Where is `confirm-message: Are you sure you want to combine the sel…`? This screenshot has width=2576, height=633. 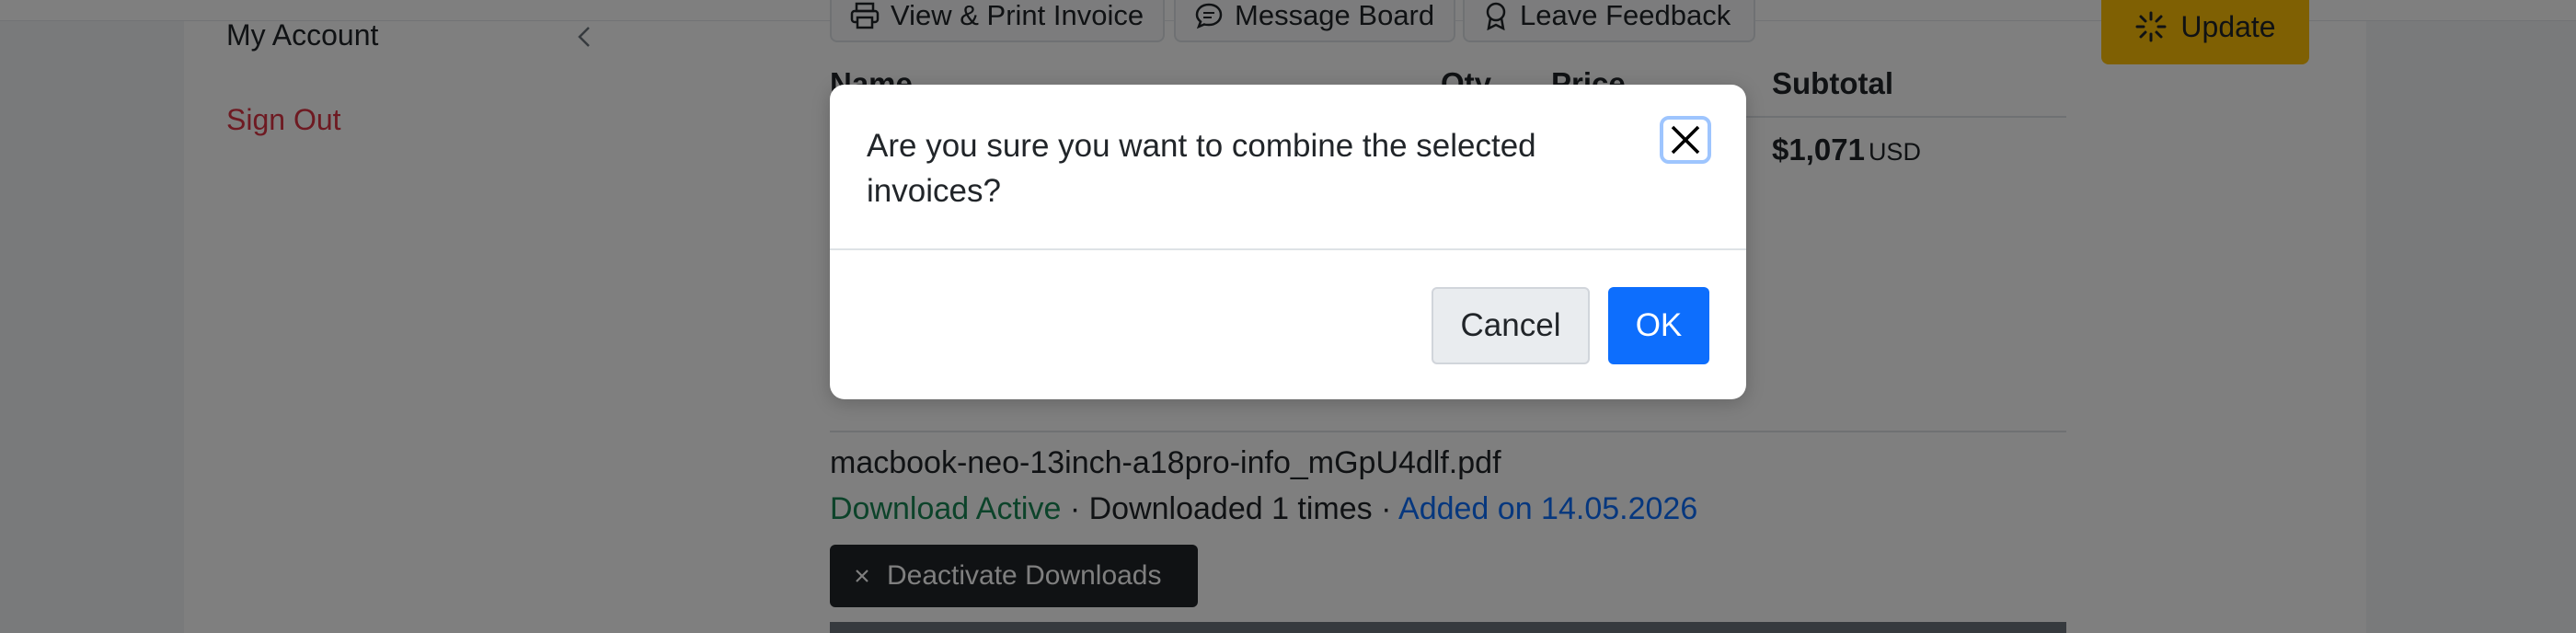
confirm-message: Are you sure you want to combine the sel… is located at coordinates (1201, 168).